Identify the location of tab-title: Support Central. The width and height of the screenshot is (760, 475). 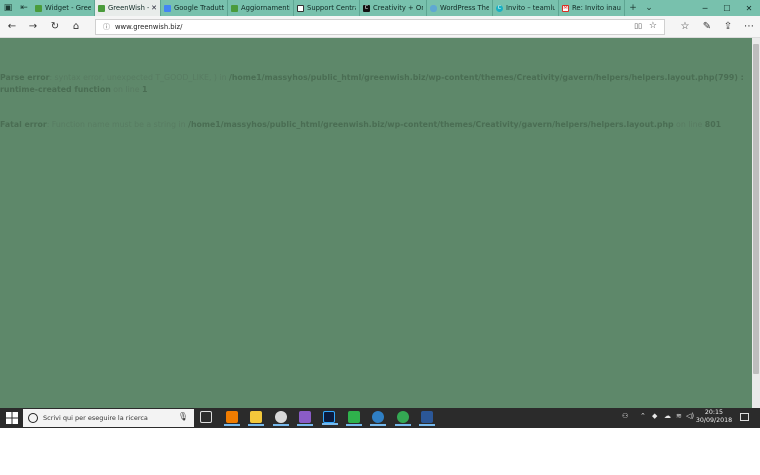
(331, 8).